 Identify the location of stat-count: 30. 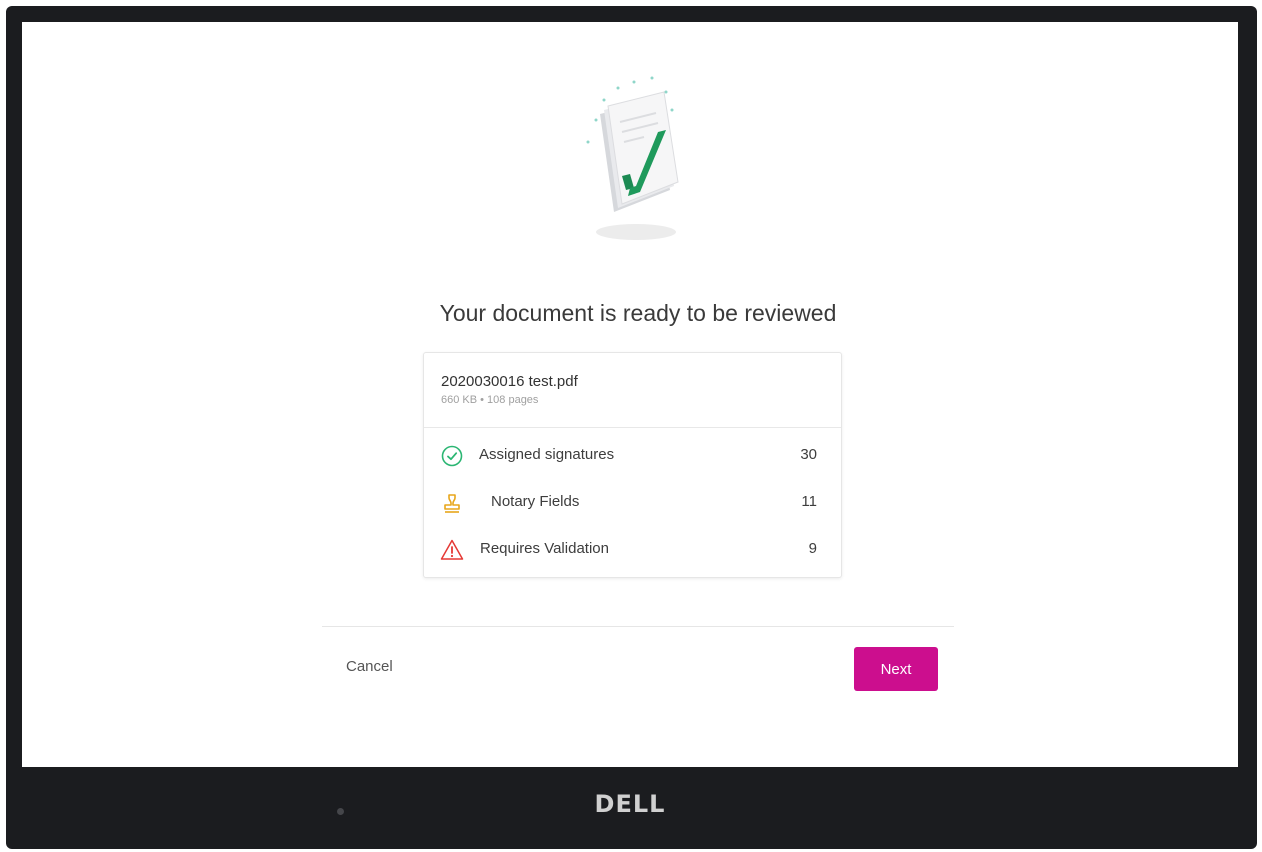
(808, 454).